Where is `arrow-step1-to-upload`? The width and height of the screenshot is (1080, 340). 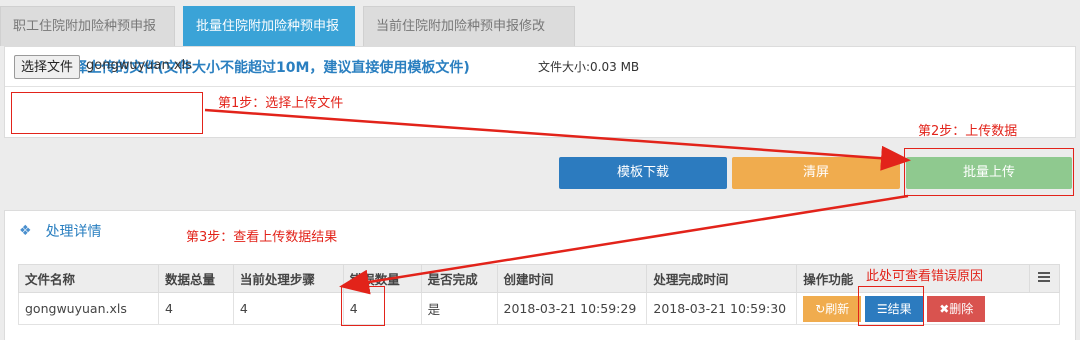
arrow-step1-to-upload is located at coordinates (557, 139).